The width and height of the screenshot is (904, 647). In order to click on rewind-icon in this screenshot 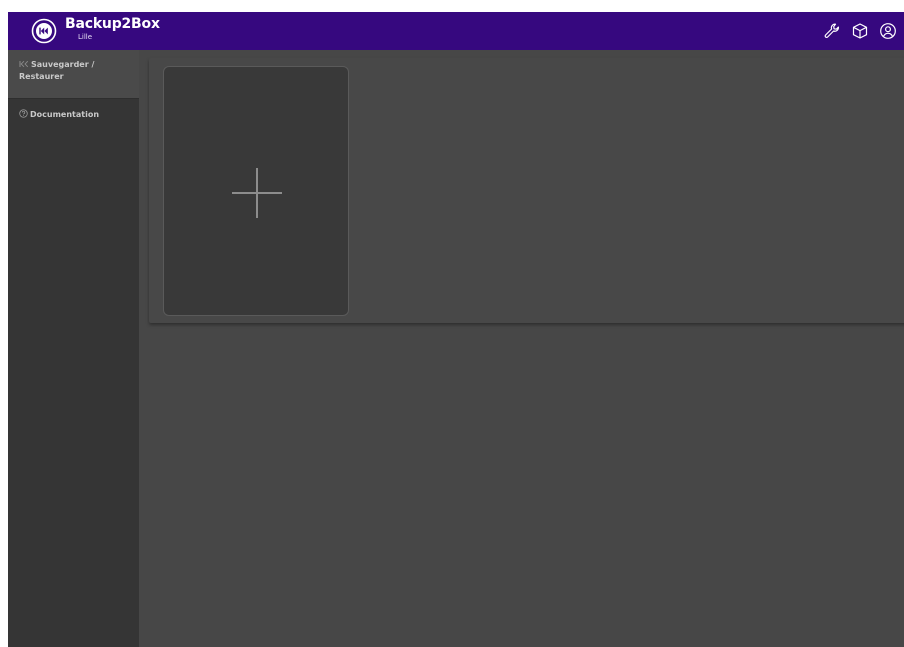, I will do `click(44, 31)`.